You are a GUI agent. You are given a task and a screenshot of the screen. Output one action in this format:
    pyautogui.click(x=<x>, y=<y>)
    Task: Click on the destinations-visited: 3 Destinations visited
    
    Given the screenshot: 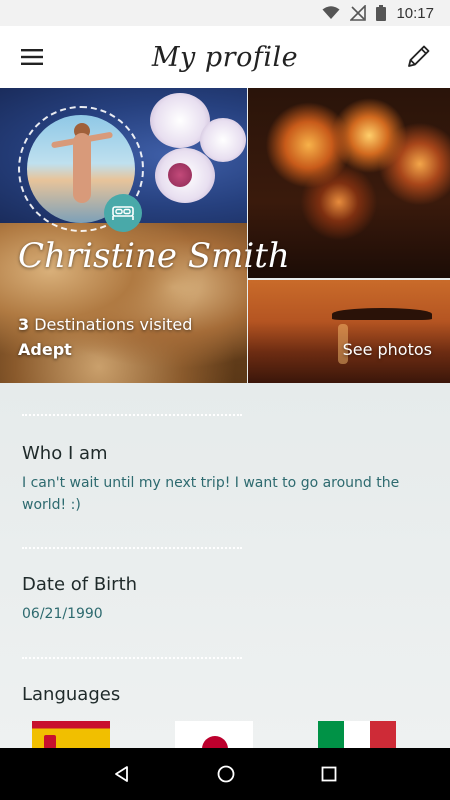 What is the action you would take?
    pyautogui.click(x=105, y=324)
    